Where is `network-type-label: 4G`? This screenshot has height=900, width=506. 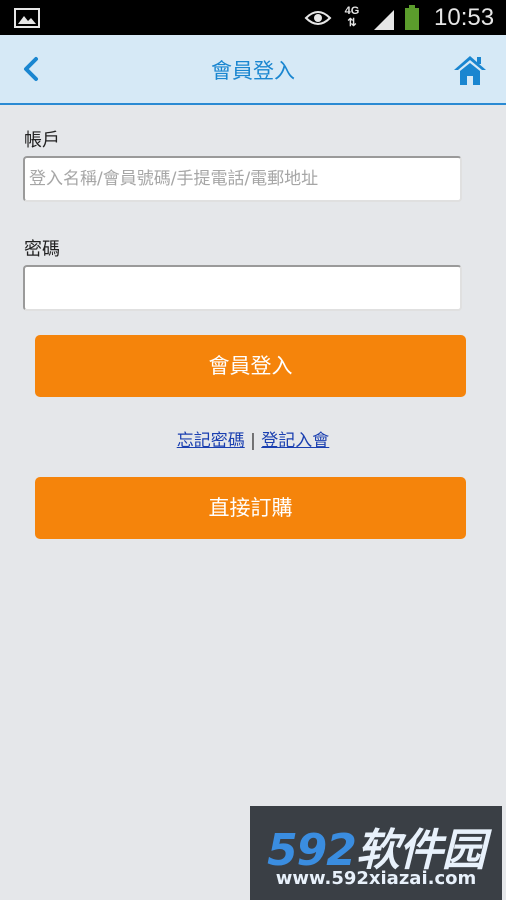
network-type-label: 4G is located at coordinates (352, 11).